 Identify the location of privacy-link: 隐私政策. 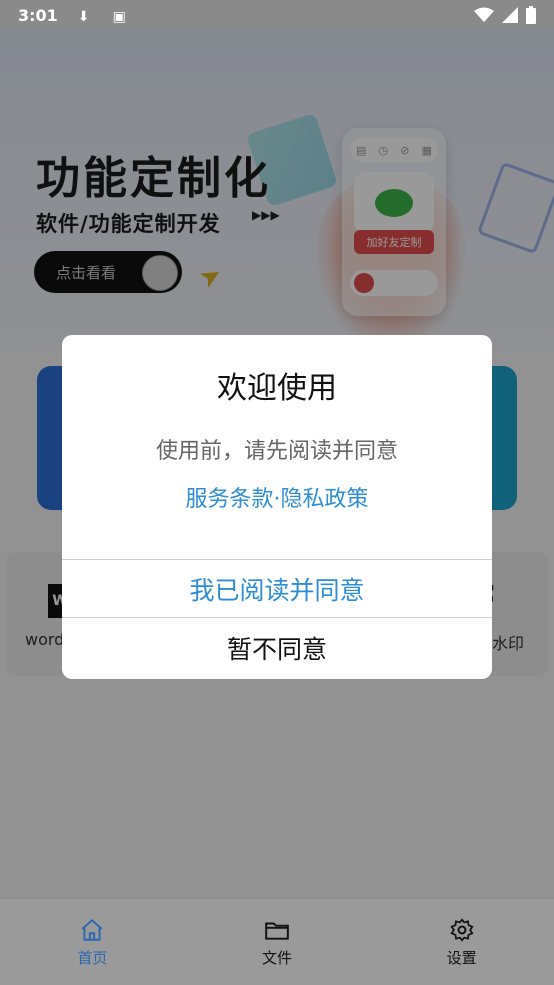
(325, 499).